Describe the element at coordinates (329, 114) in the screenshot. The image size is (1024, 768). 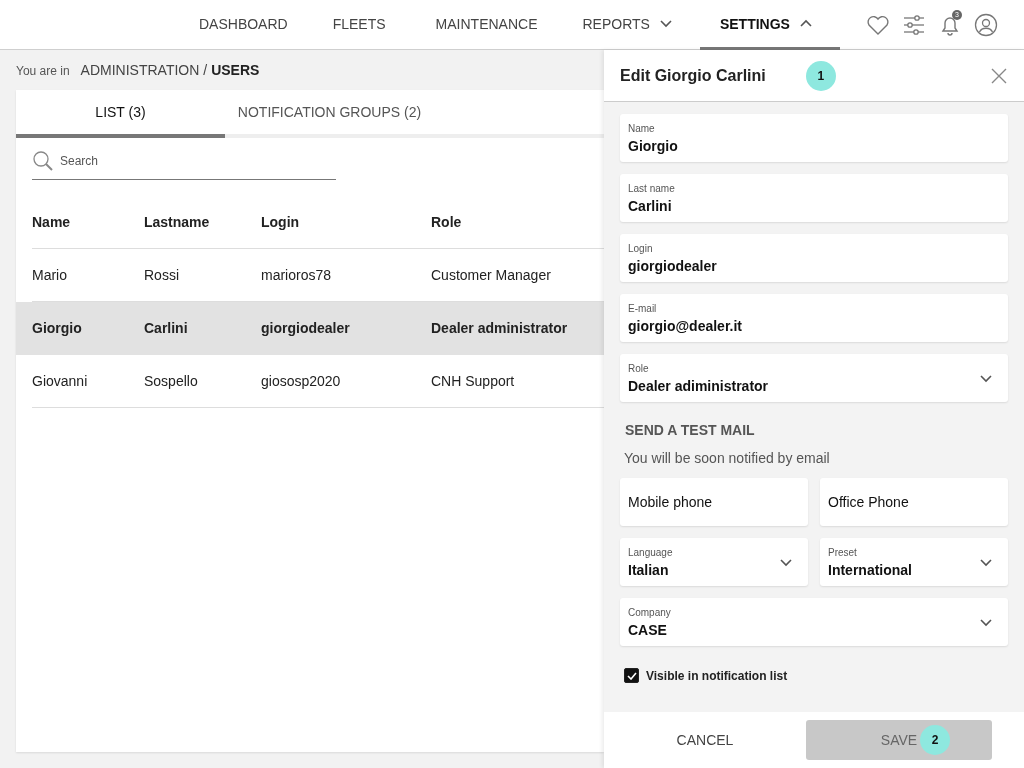
I see `tab: NOTIFICATION GROUPS (2)` at that location.